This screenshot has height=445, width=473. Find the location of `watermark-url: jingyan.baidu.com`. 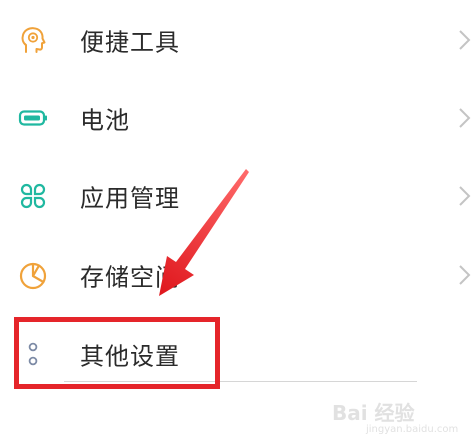

watermark-url: jingyan.baidu.com is located at coordinates (412, 429).